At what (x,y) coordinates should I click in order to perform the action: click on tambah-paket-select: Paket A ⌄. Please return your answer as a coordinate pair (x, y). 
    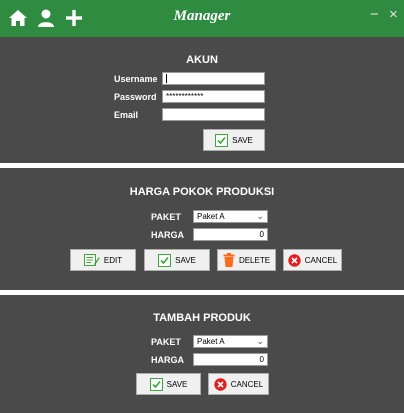
    Looking at the image, I should click on (230, 341).